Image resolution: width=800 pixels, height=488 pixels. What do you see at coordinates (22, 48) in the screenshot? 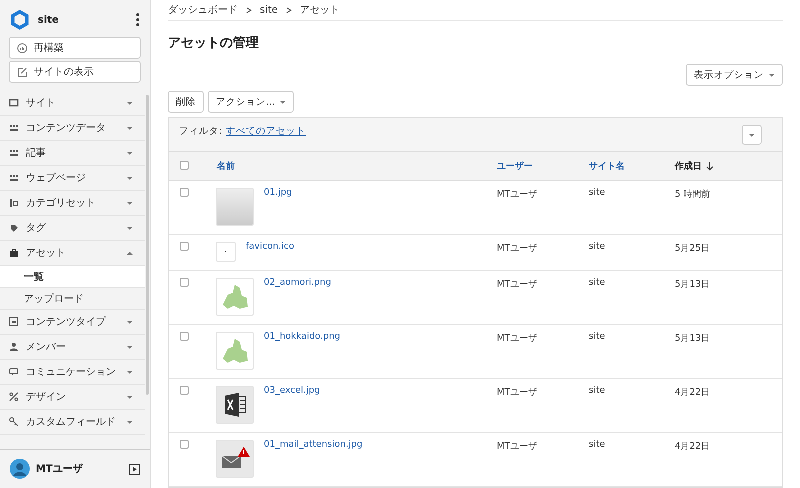
I see `gauge-icon` at bounding box center [22, 48].